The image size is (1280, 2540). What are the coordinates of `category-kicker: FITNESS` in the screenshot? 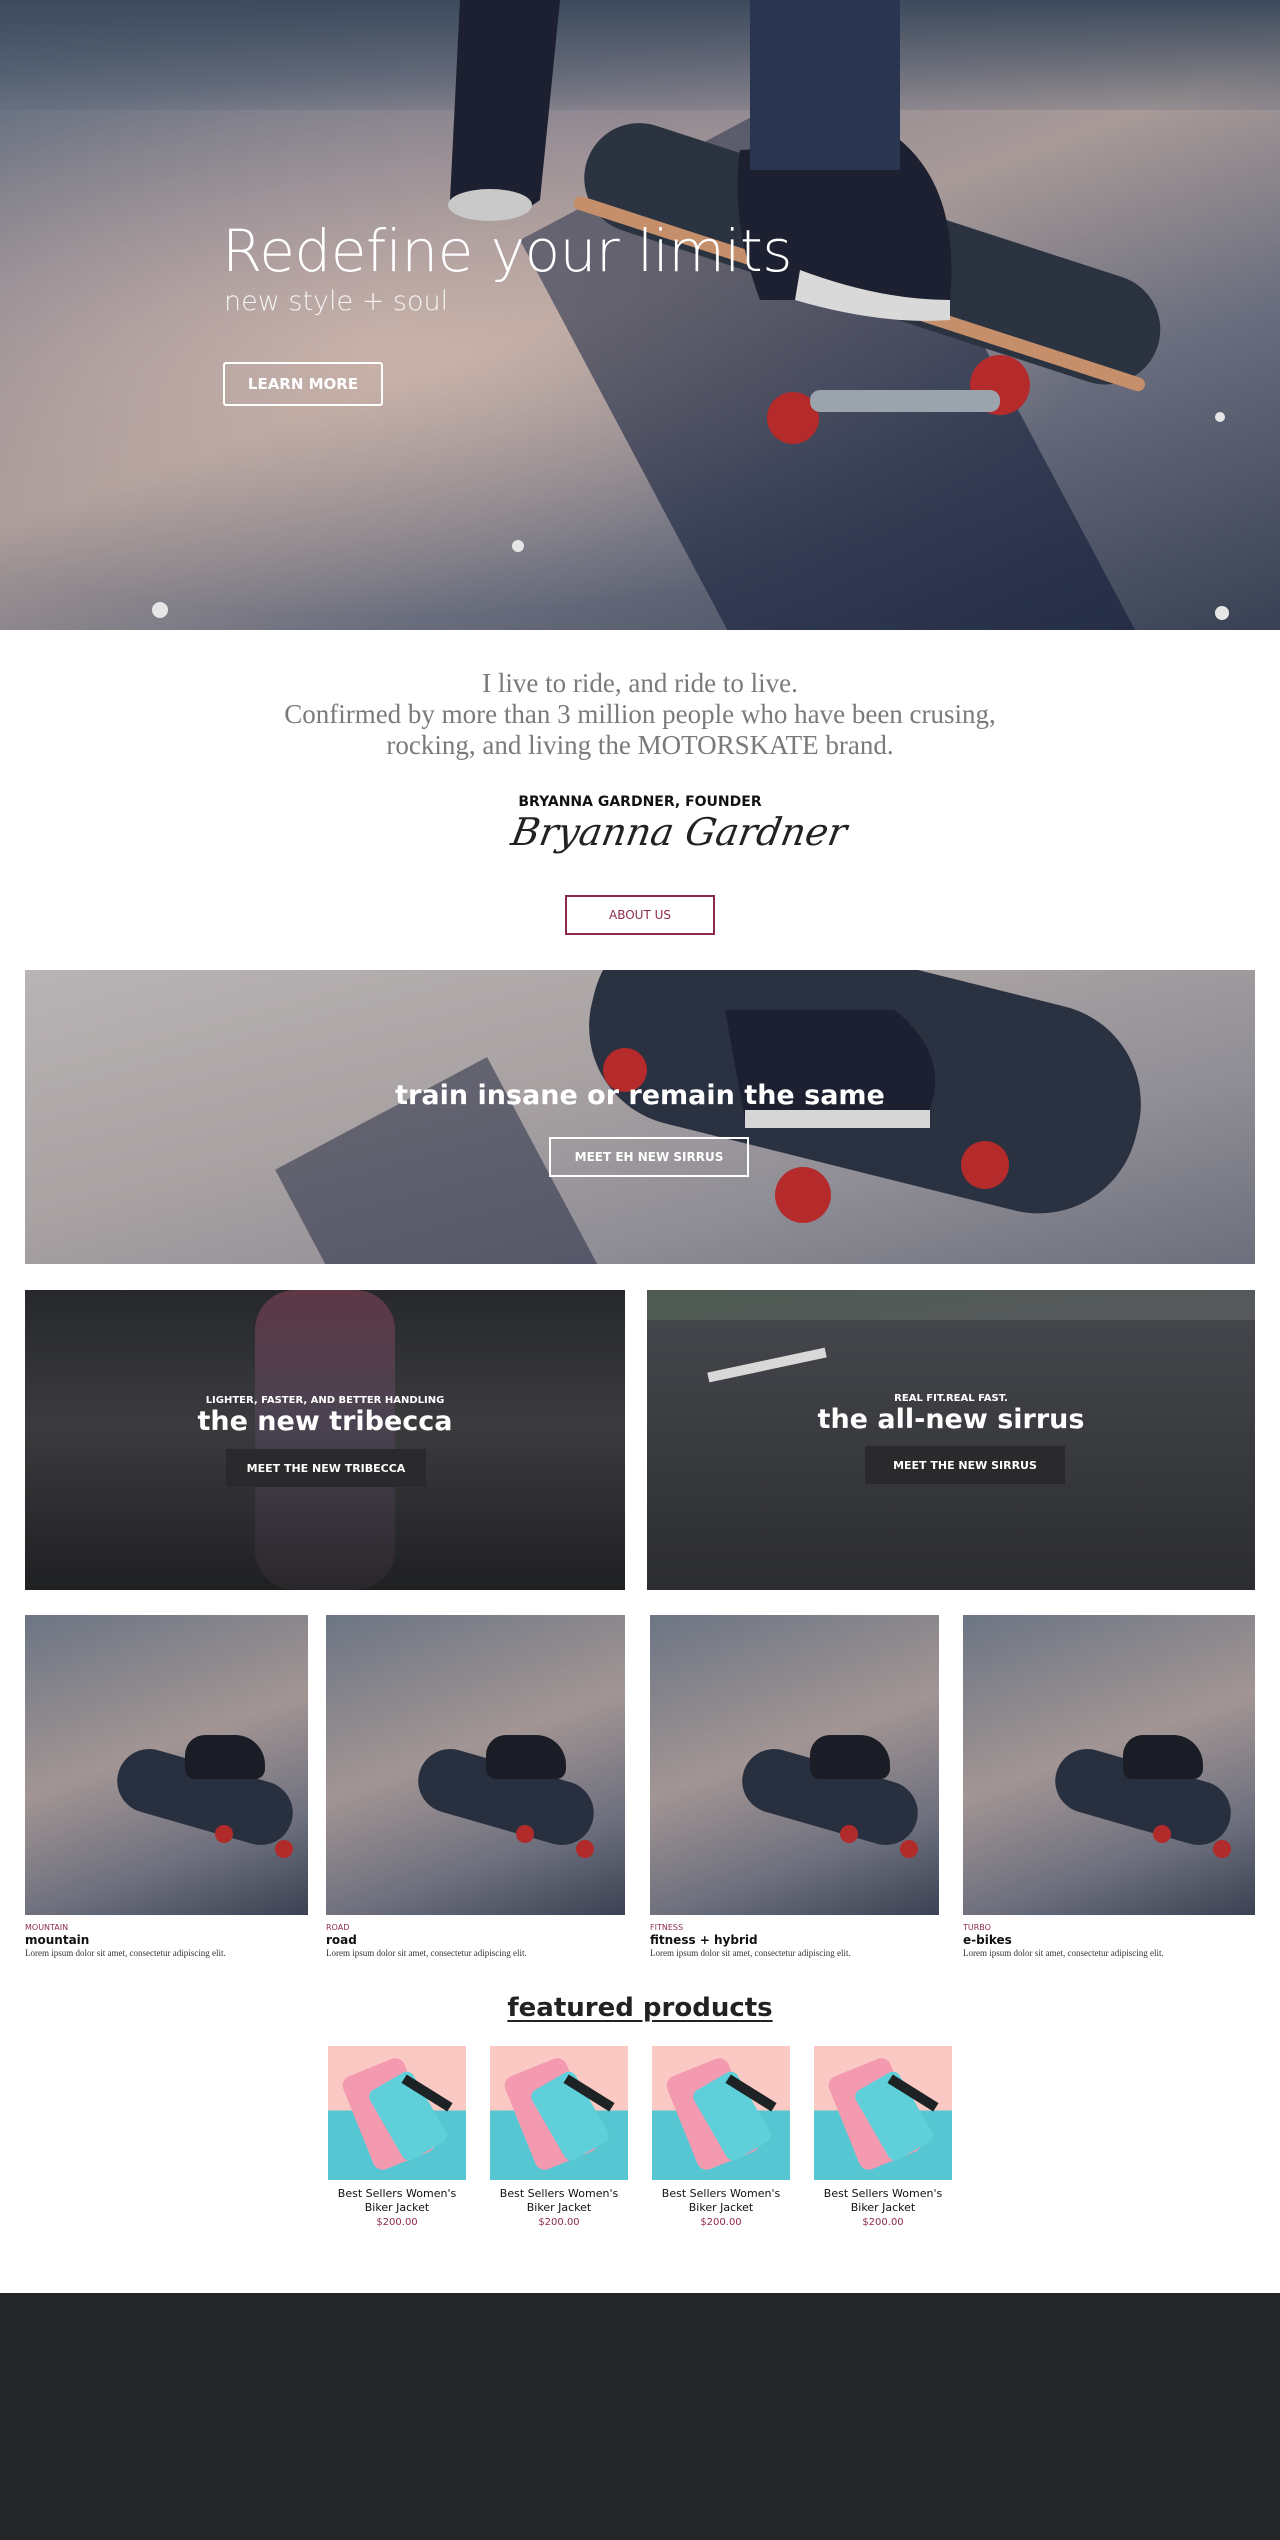 It's located at (667, 1927).